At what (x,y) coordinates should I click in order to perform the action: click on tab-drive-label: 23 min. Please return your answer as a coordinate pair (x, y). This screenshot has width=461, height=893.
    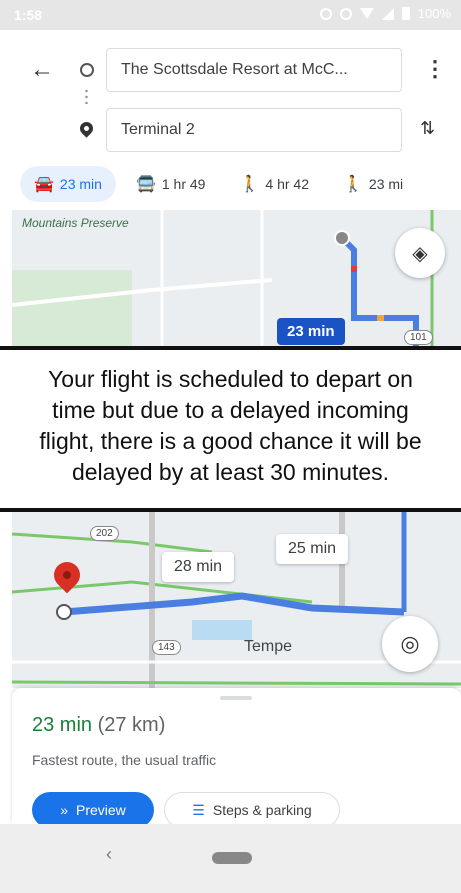
    Looking at the image, I should click on (80, 184).